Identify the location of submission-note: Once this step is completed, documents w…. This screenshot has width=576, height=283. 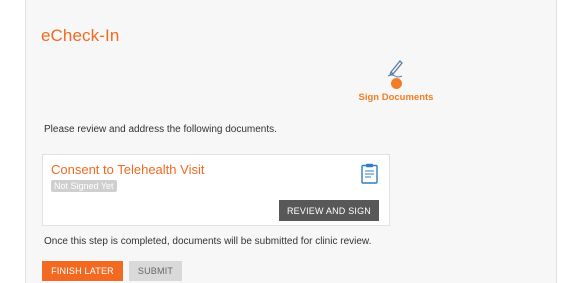
(208, 241).